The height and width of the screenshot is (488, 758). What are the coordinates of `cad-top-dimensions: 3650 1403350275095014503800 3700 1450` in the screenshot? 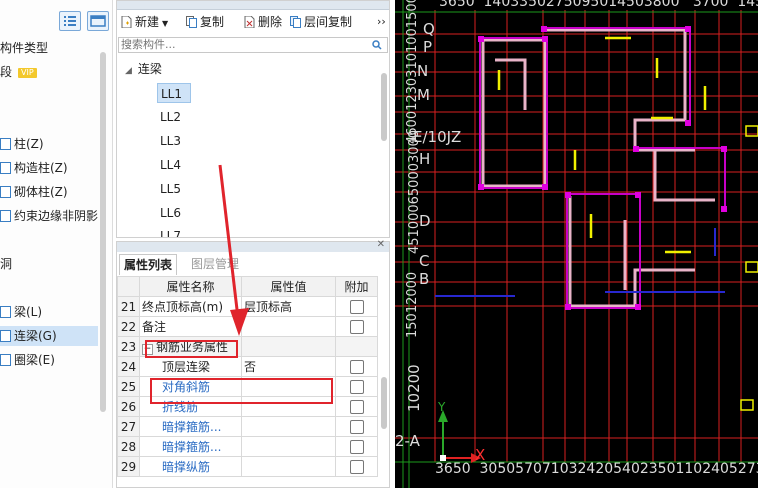 It's located at (598, 5).